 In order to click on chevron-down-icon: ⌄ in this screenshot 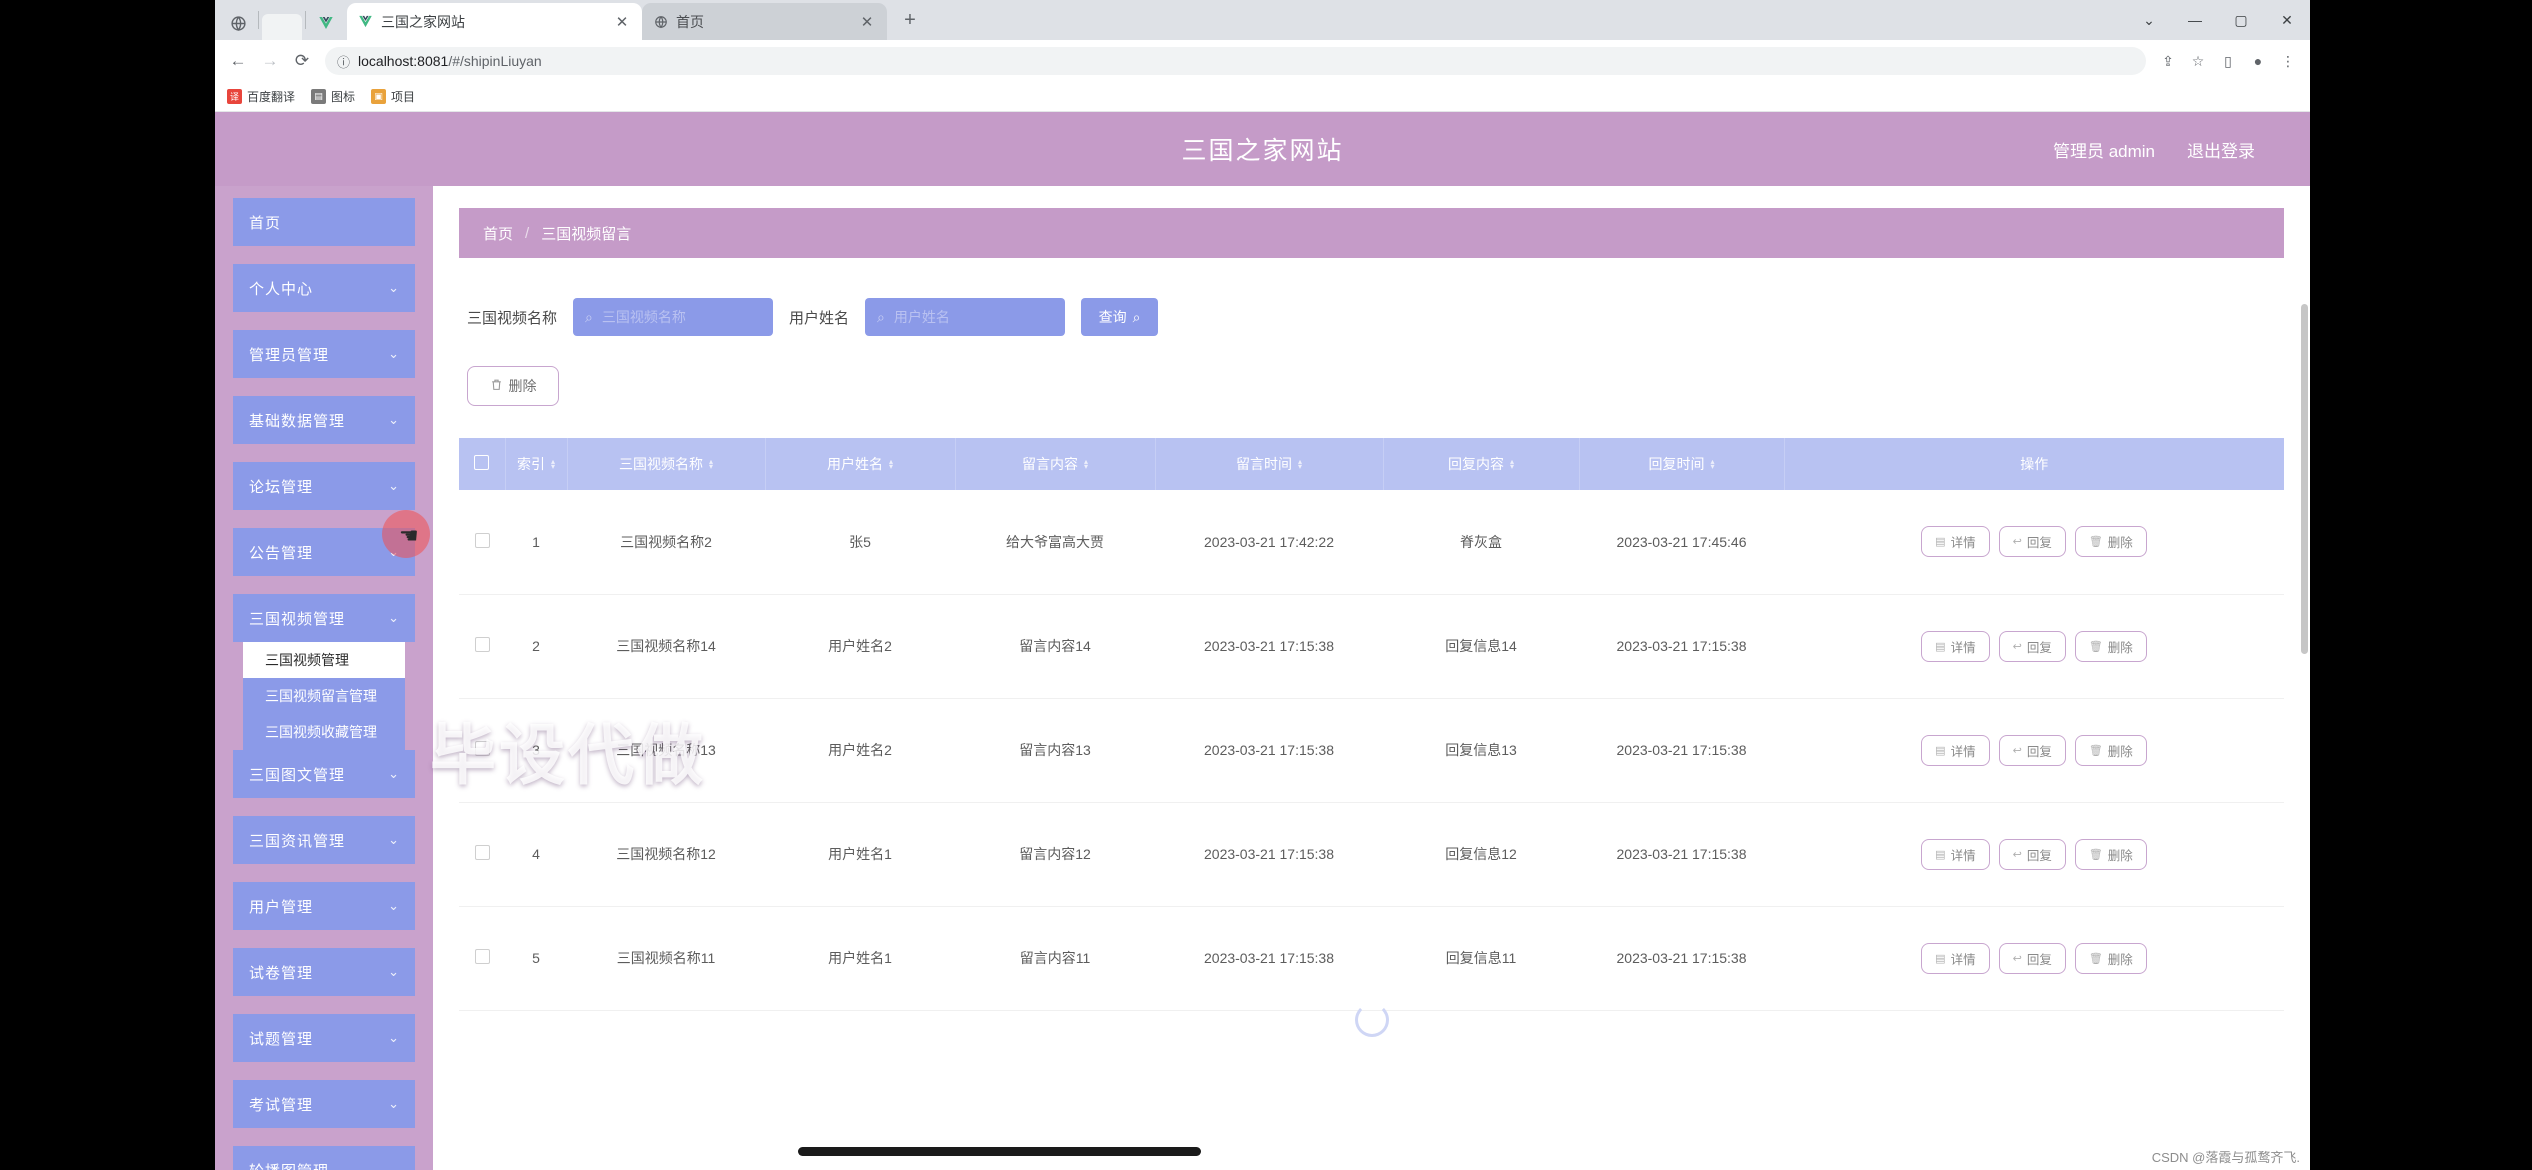, I will do `click(2149, 20)`.